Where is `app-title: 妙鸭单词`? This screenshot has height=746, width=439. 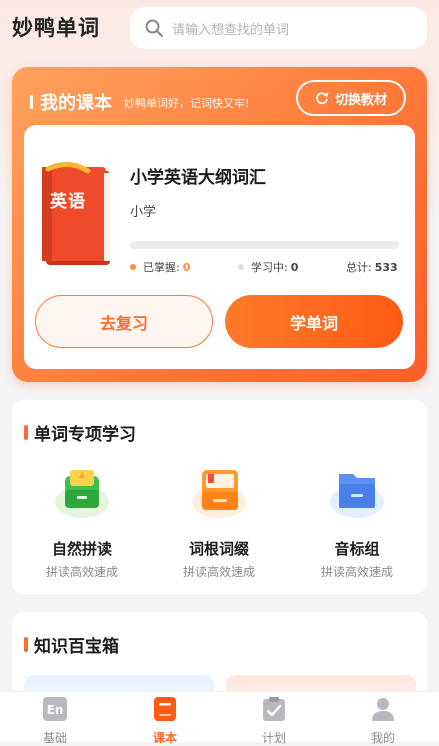 app-title: 妙鸭单词 is located at coordinates (56, 28).